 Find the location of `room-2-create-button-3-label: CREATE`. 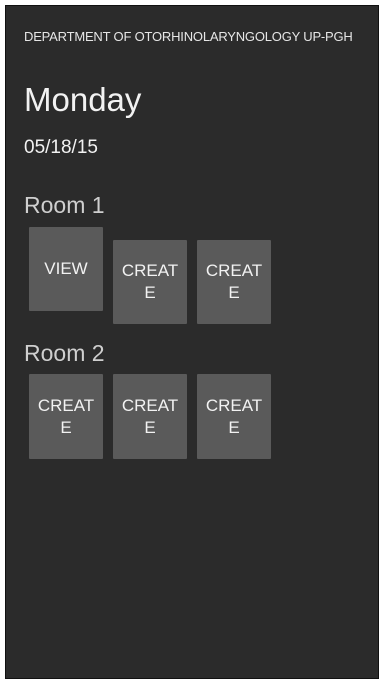

room-2-create-button-3-label: CREATE is located at coordinates (234, 416).